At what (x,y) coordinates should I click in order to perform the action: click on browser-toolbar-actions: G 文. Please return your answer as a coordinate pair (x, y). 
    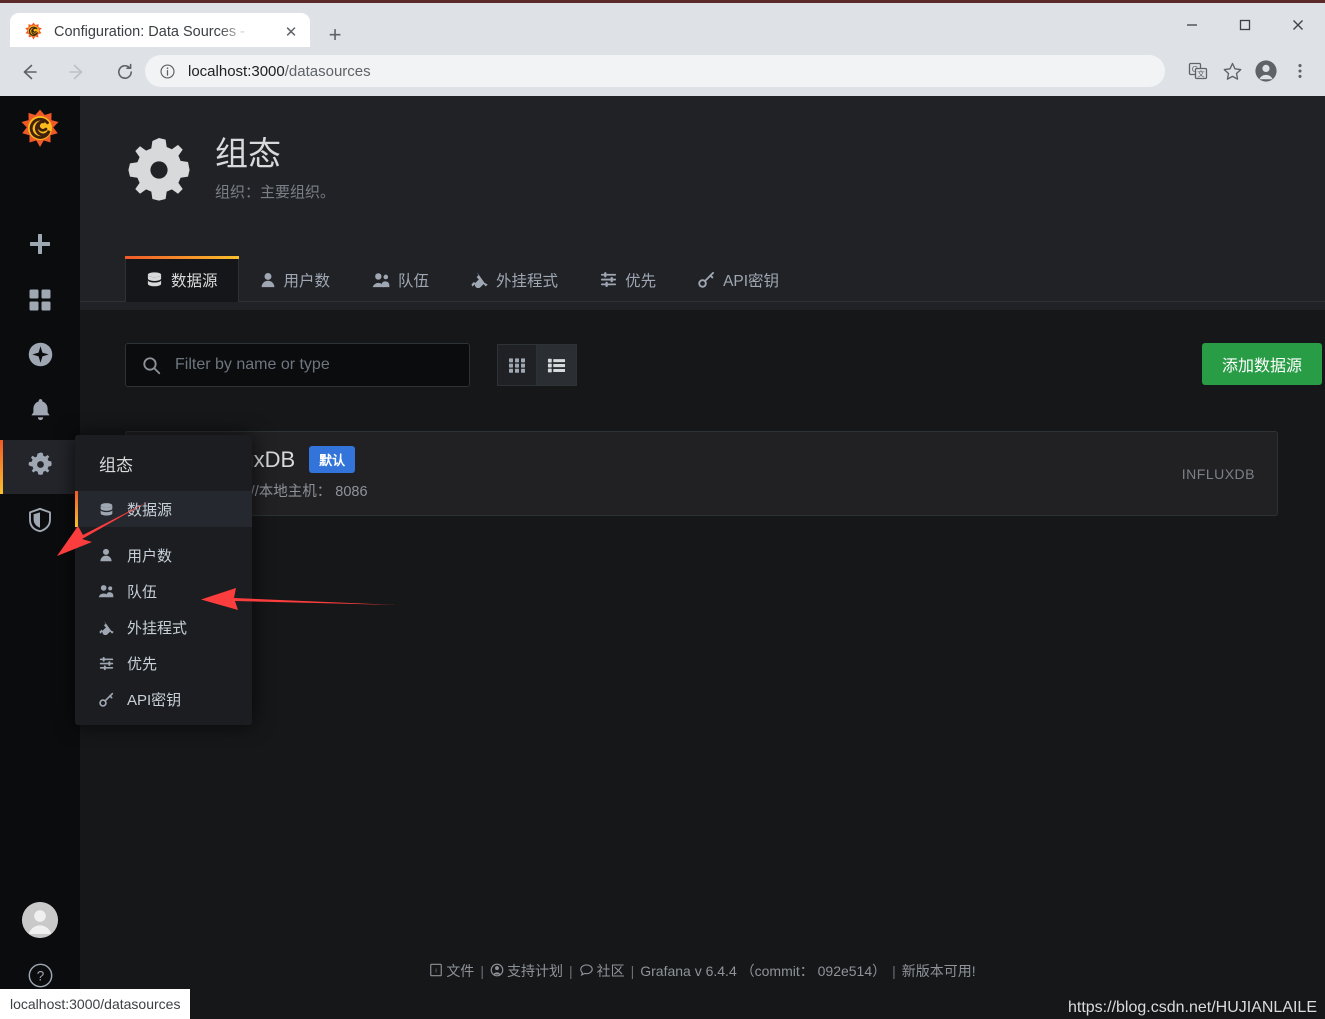
    Looking at the image, I should click on (1249, 71).